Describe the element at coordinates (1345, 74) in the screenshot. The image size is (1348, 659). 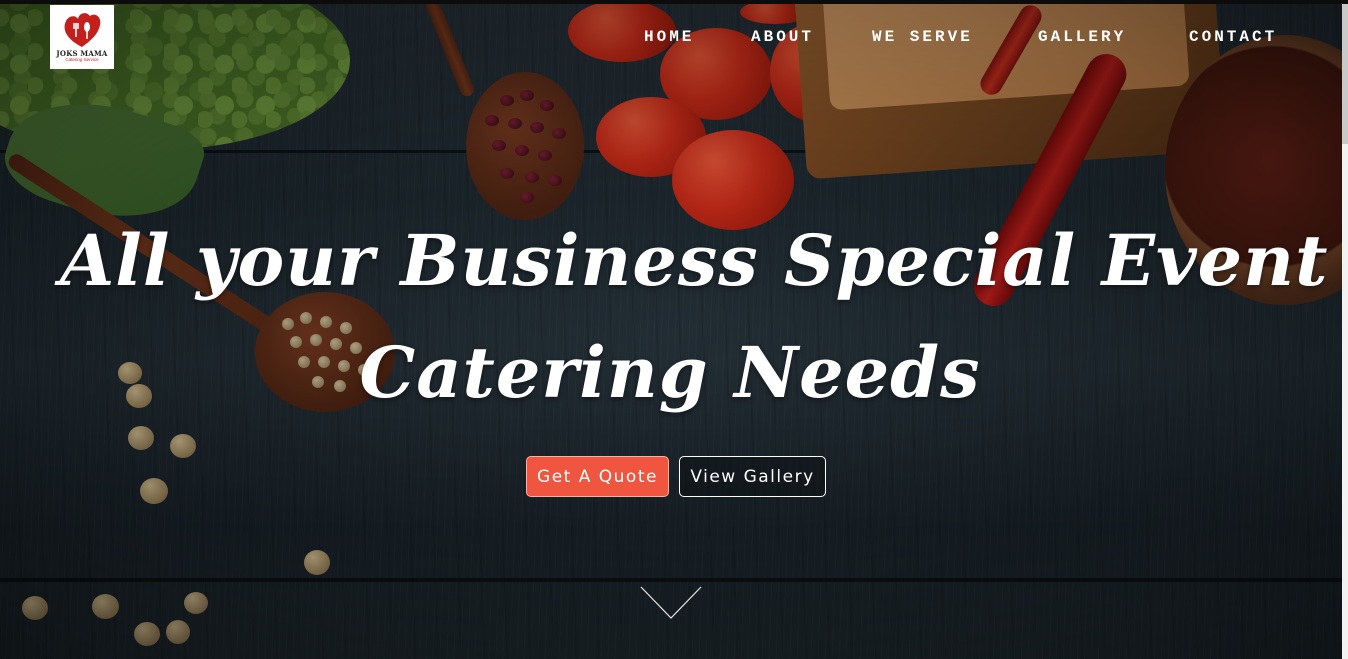
I see `page-scrollbar-thumb` at that location.